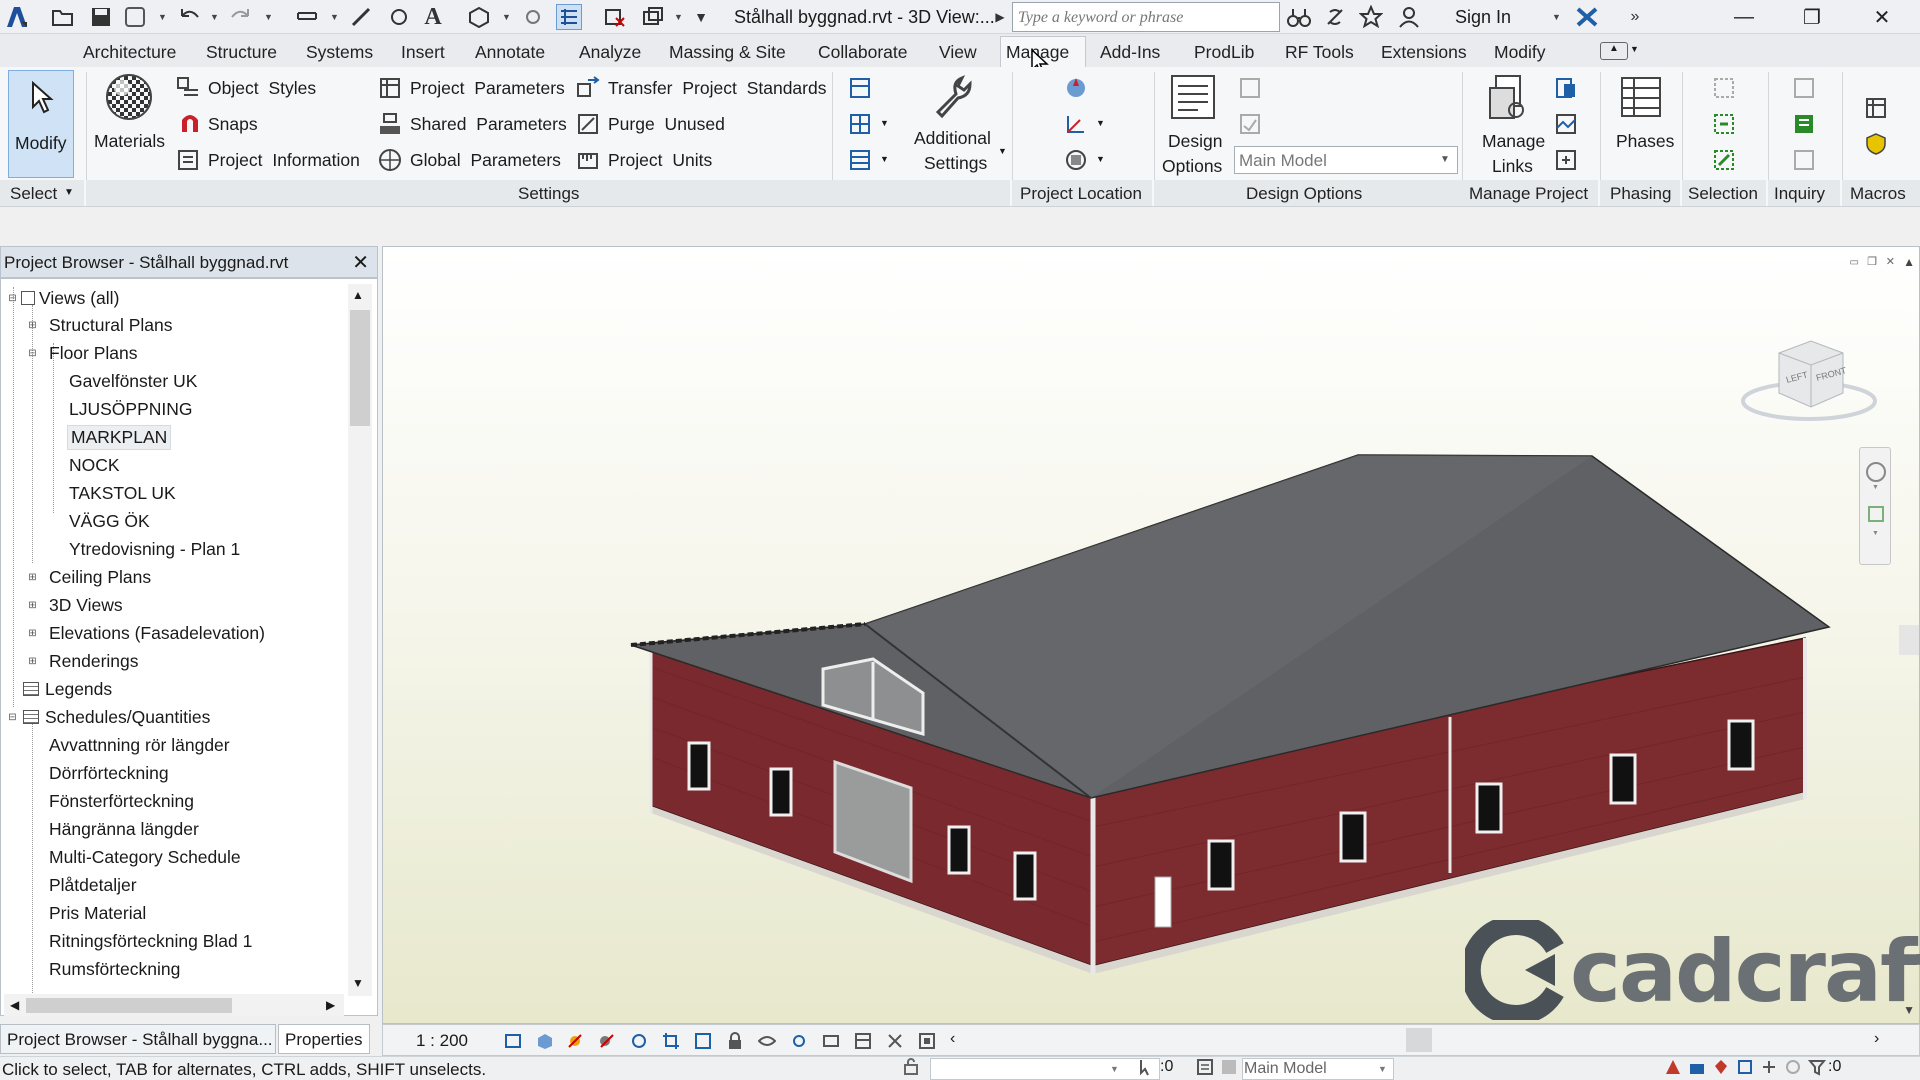  Describe the element at coordinates (1000, 17) in the screenshot. I see `expand-title-icon: ▶` at that location.